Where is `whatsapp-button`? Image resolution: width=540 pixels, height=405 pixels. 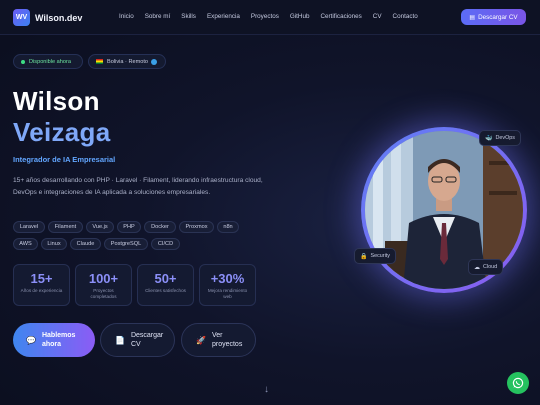 whatsapp-button is located at coordinates (518, 383).